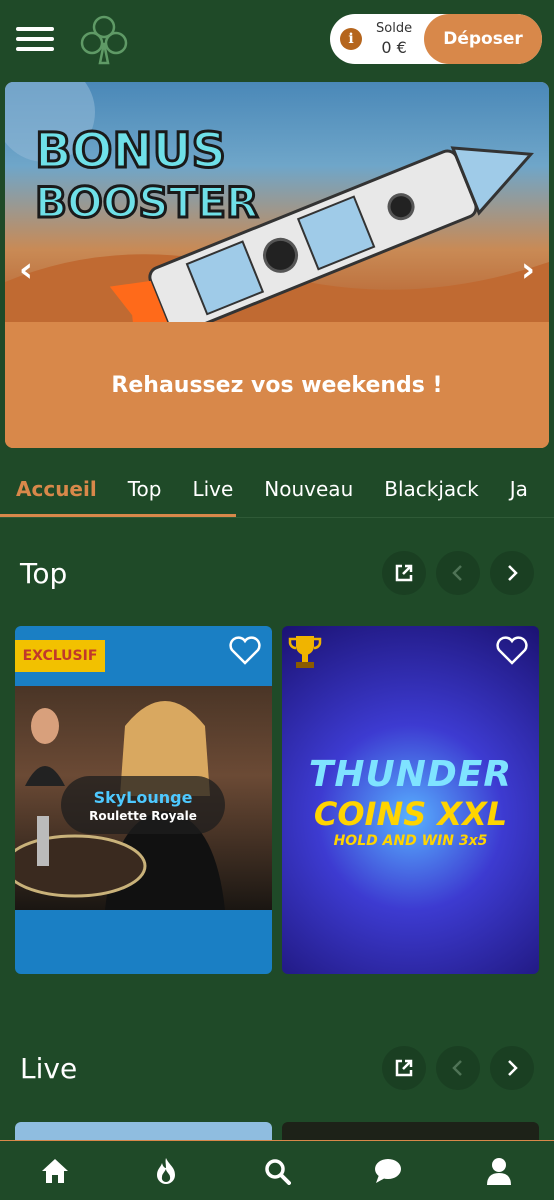  What do you see at coordinates (118, 515) in the screenshot?
I see `active-tab-indicator` at bounding box center [118, 515].